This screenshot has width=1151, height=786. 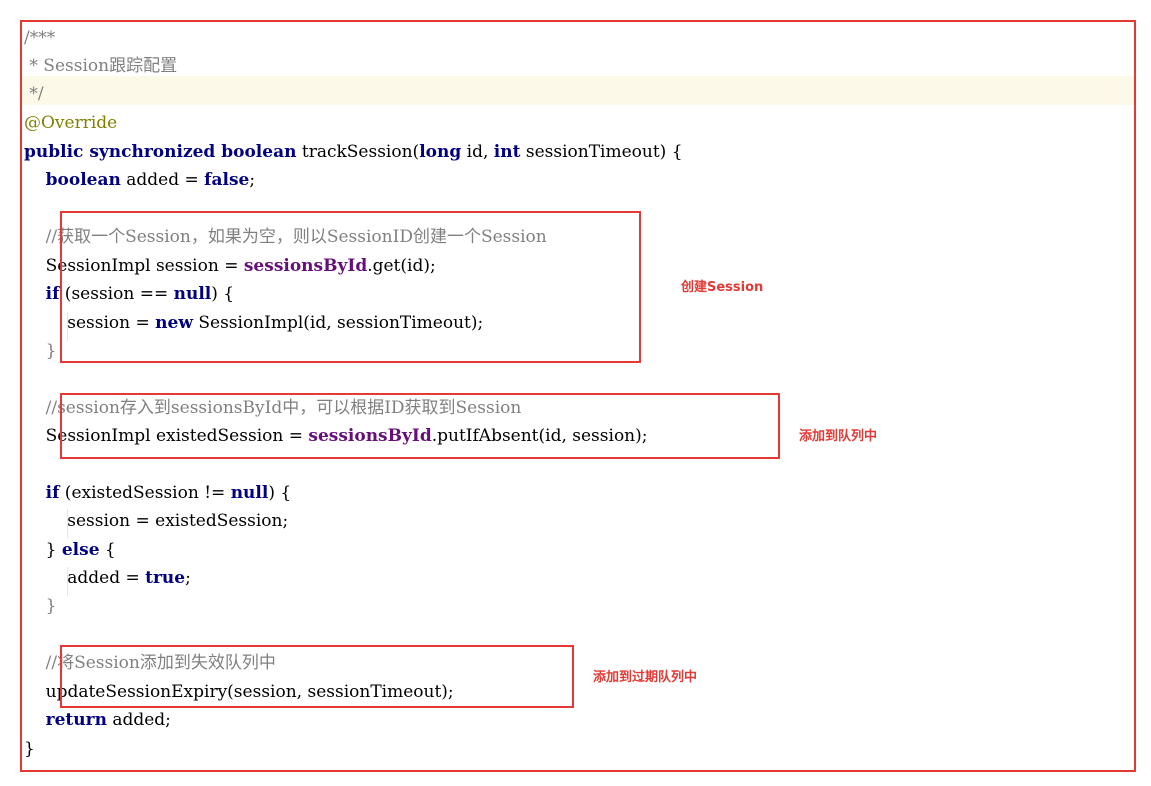 What do you see at coordinates (601, 152) in the screenshot?
I see `code-text: sessionTimeout) {` at bounding box center [601, 152].